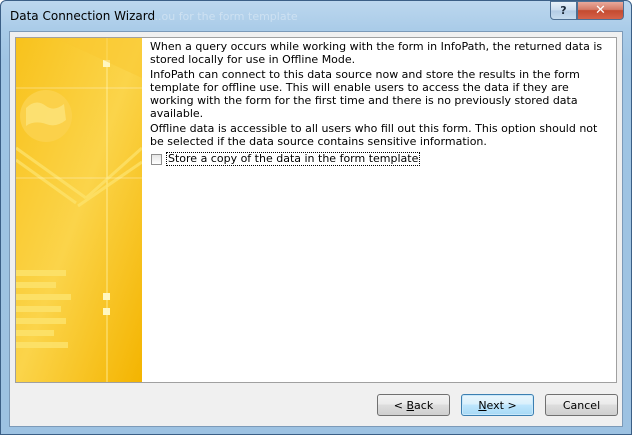  I want to click on help-icon: ?, so click(563, 10).